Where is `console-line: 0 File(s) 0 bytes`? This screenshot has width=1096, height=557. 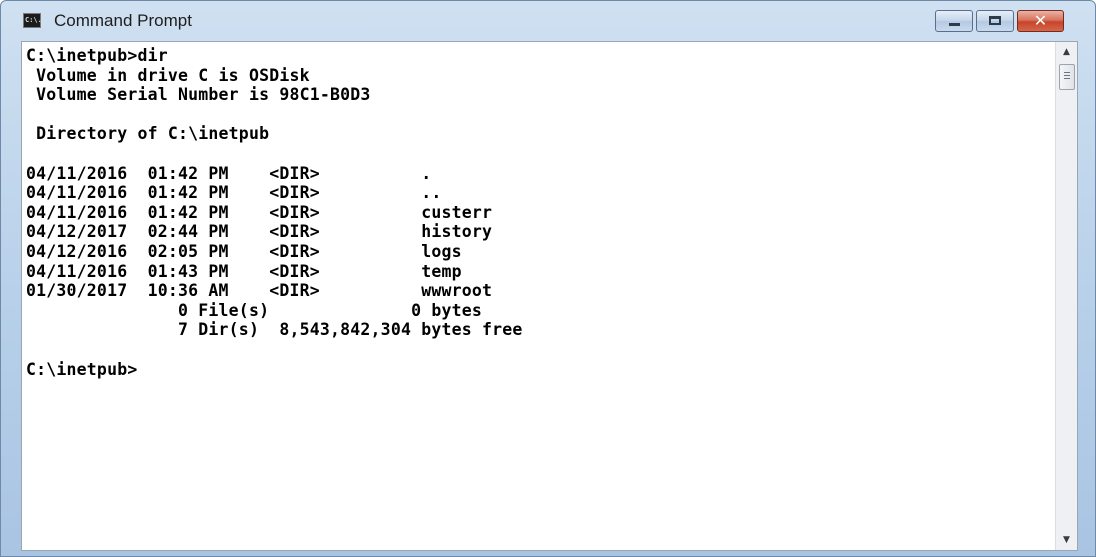
console-line: 0 File(s) 0 bytes is located at coordinates (254, 310).